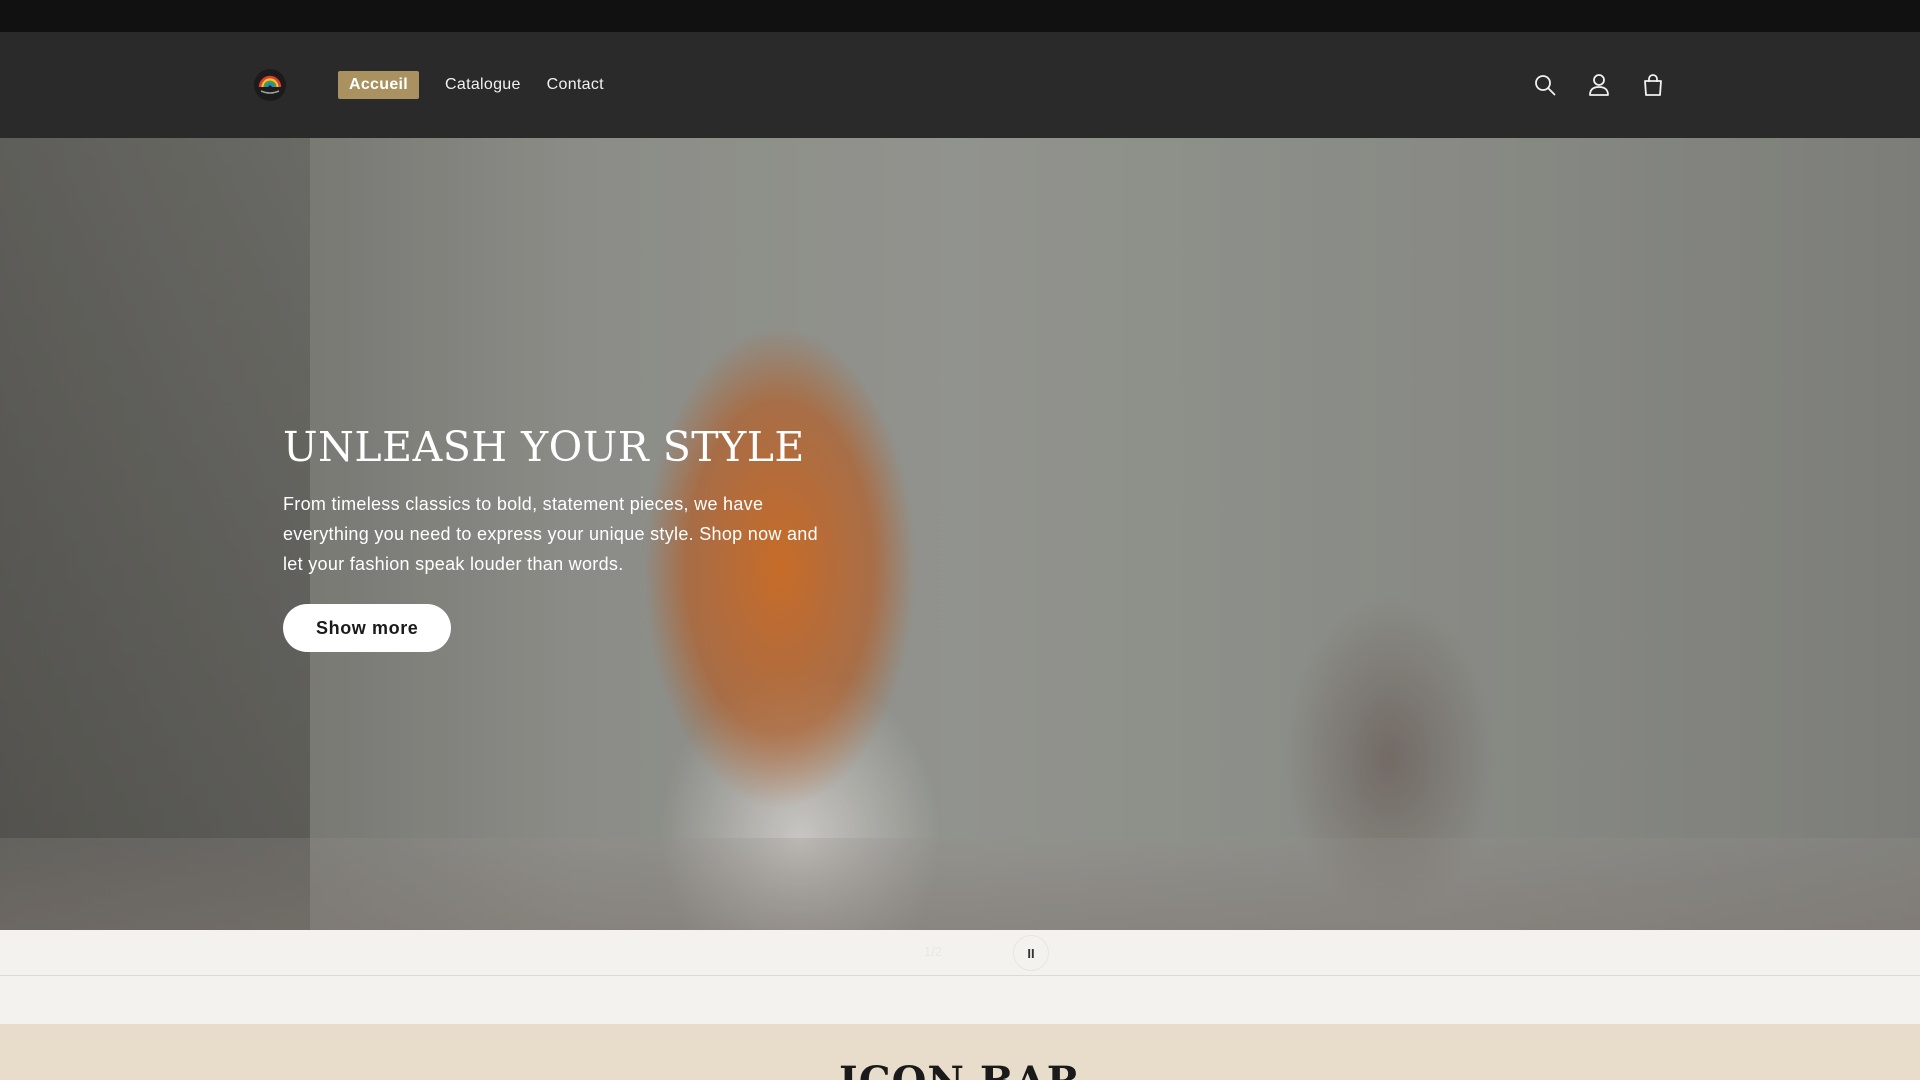 The width and height of the screenshot is (1920, 1080). Describe the element at coordinates (933, 951) in the screenshot. I see `slide-counter: 1/2` at that location.